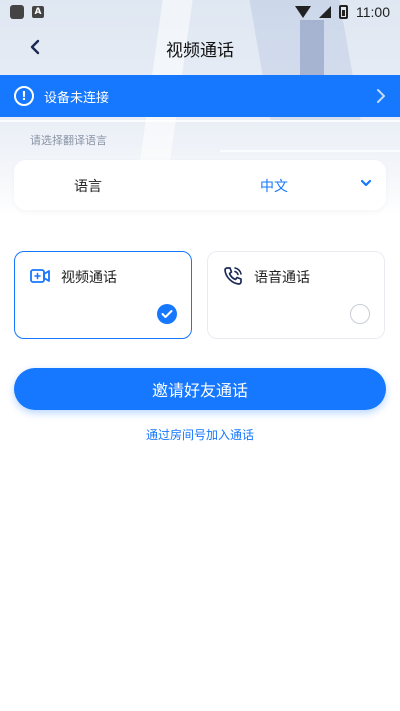  I want to click on a-notification-icon: A, so click(38, 12).